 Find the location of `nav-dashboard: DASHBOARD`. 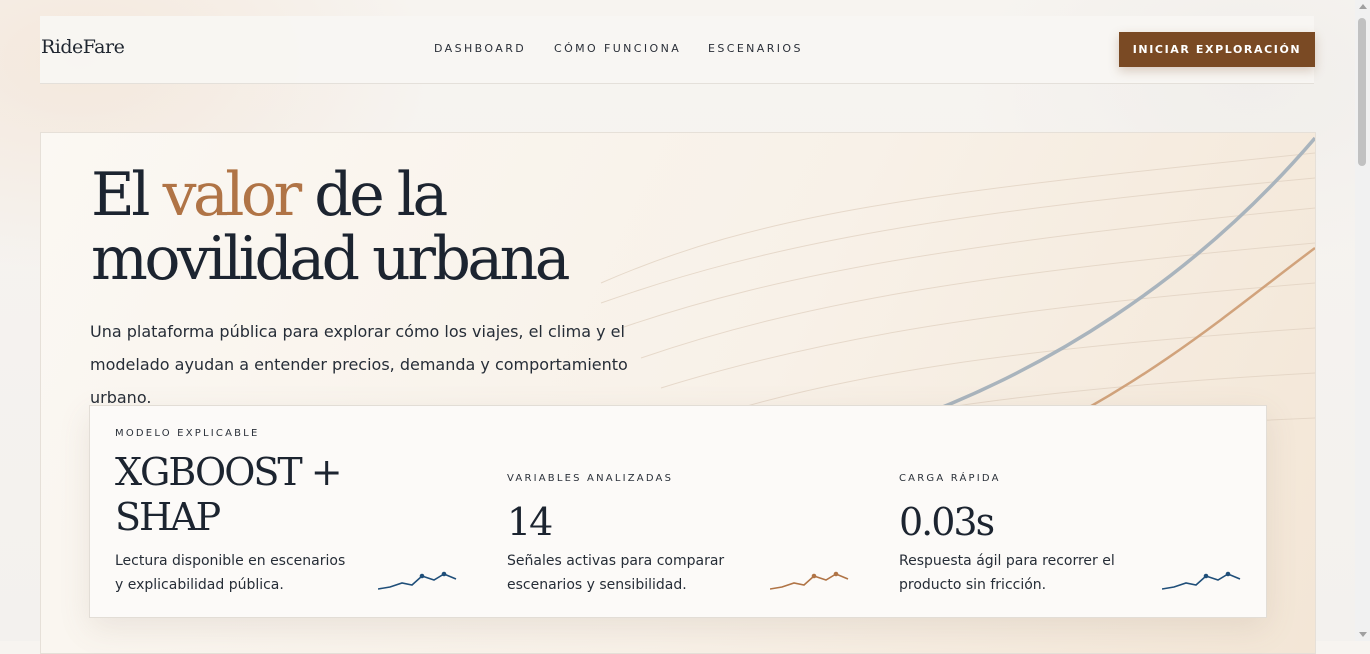

nav-dashboard: DASHBOARD is located at coordinates (480, 48).